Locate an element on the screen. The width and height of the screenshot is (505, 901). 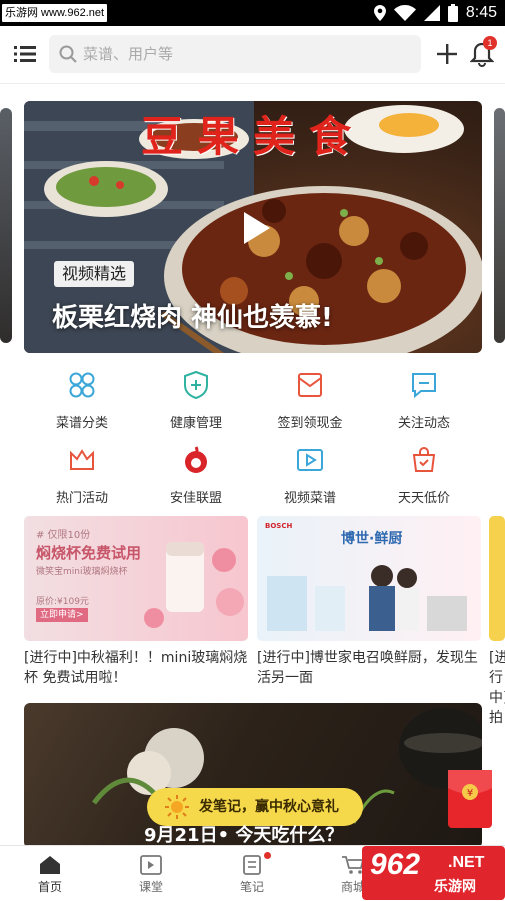
video-play-icon is located at coordinates (254, 228).